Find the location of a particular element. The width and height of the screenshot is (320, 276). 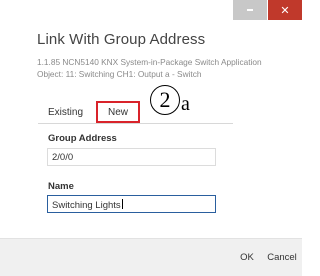

title-bar: ✕ is located at coordinates (151, 11).